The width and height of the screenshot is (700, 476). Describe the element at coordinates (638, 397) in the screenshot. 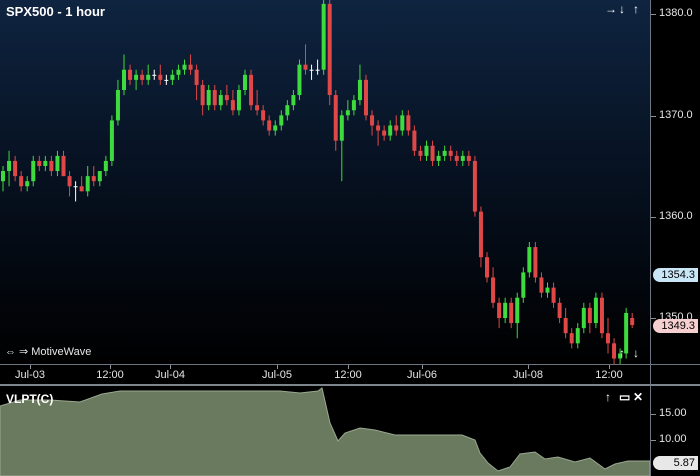

I see `close-icon: ✕` at that location.